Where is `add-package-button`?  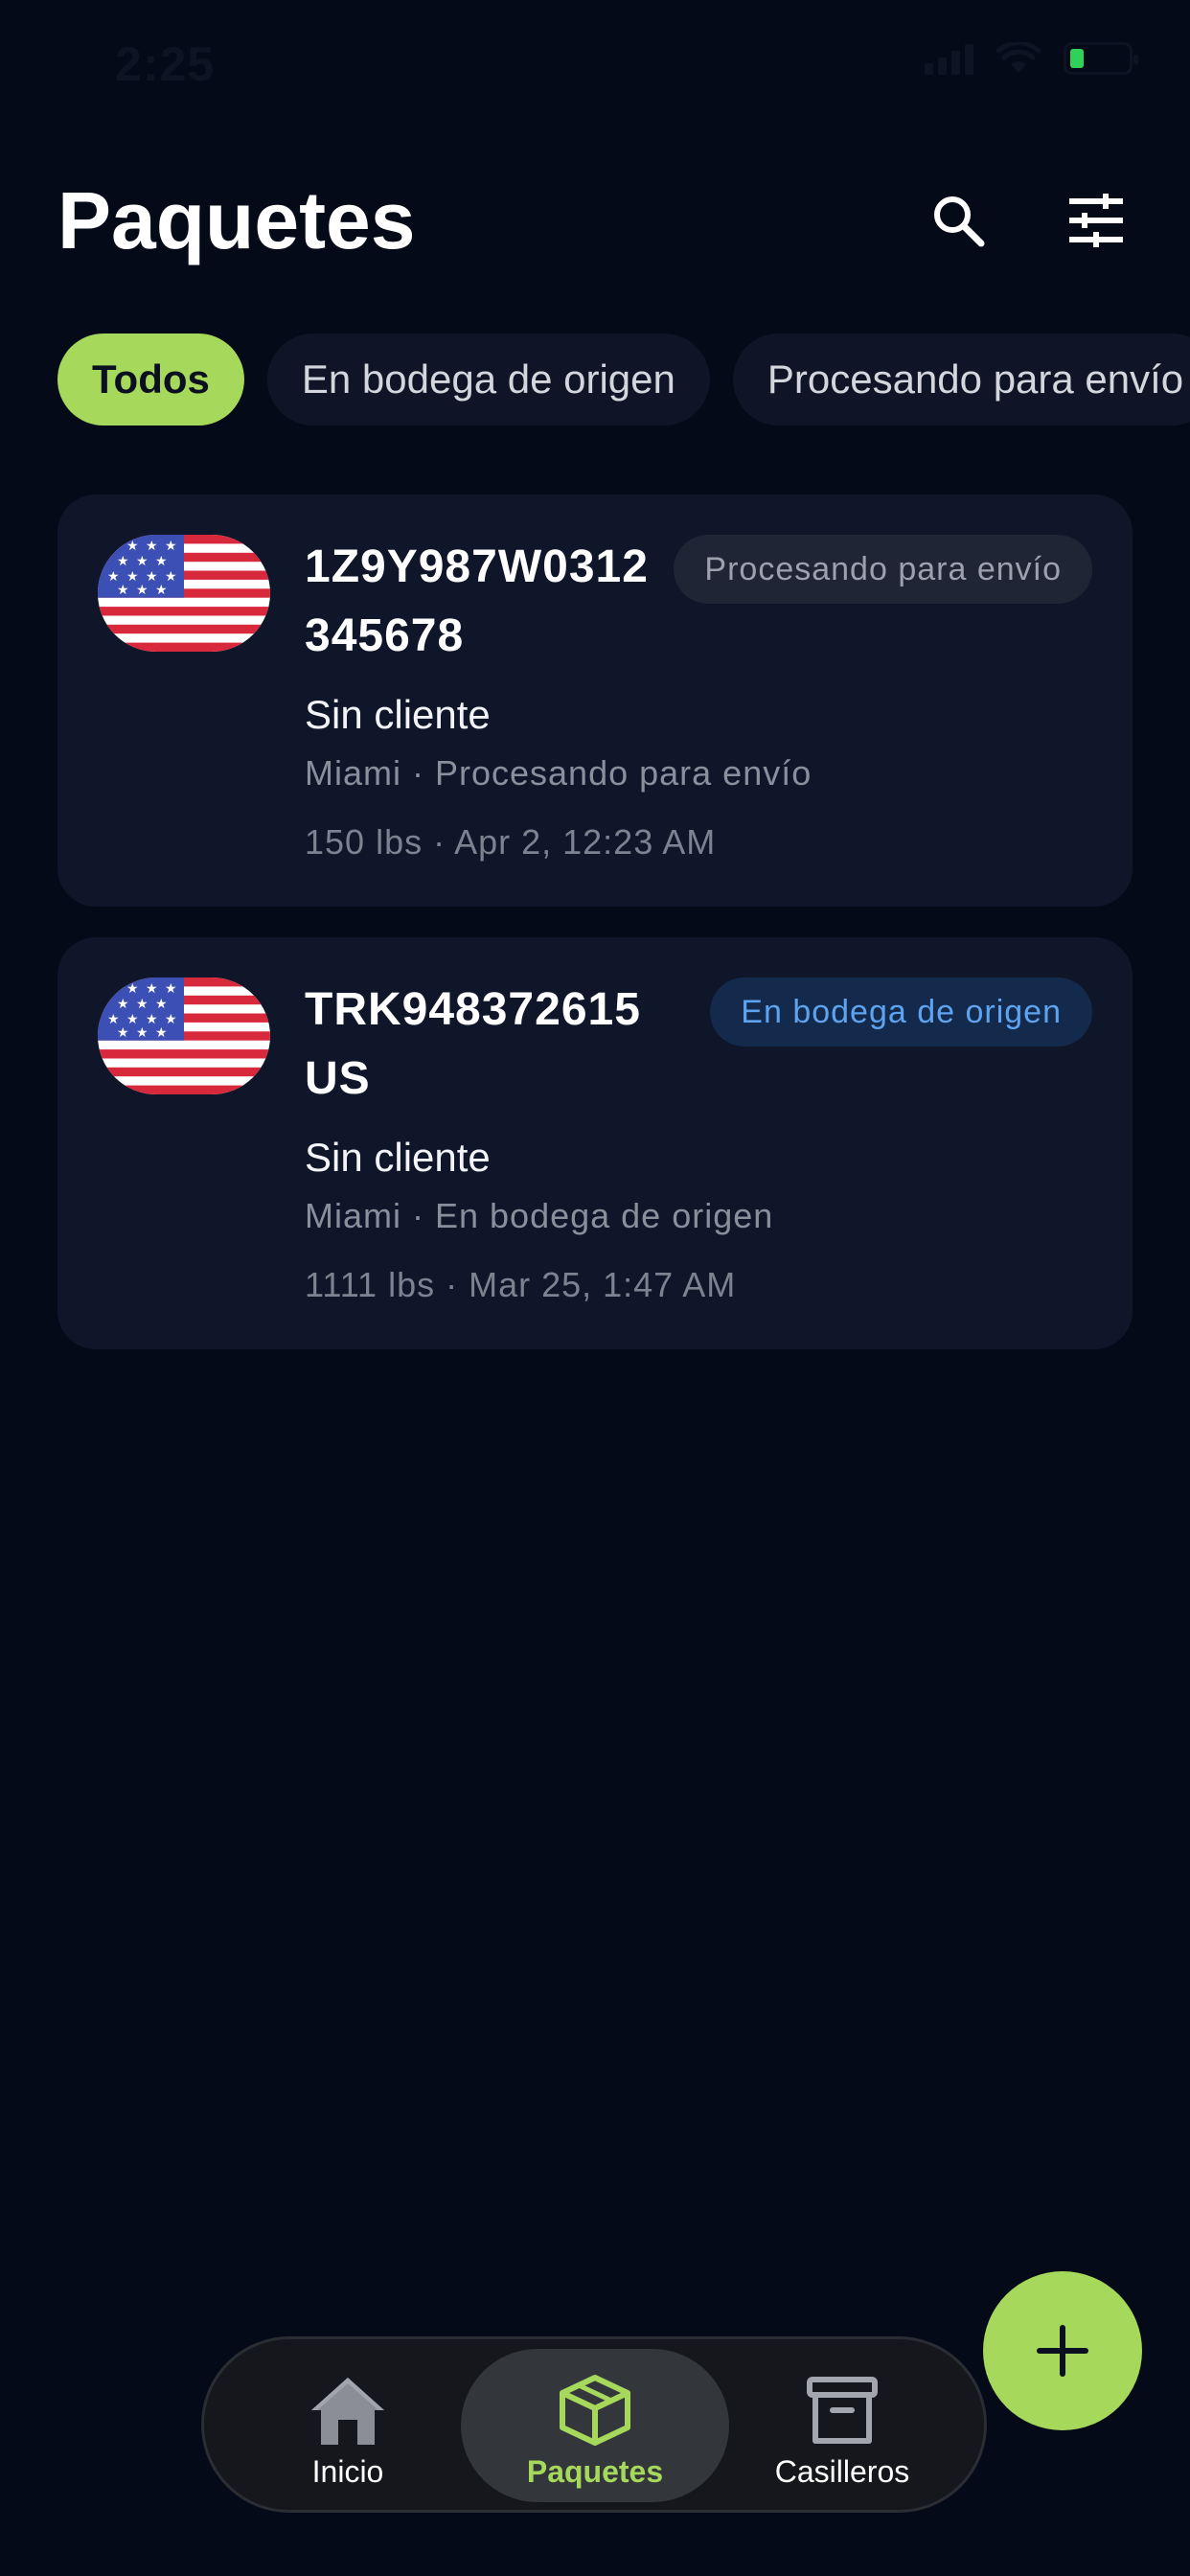
add-package-button is located at coordinates (1063, 2350).